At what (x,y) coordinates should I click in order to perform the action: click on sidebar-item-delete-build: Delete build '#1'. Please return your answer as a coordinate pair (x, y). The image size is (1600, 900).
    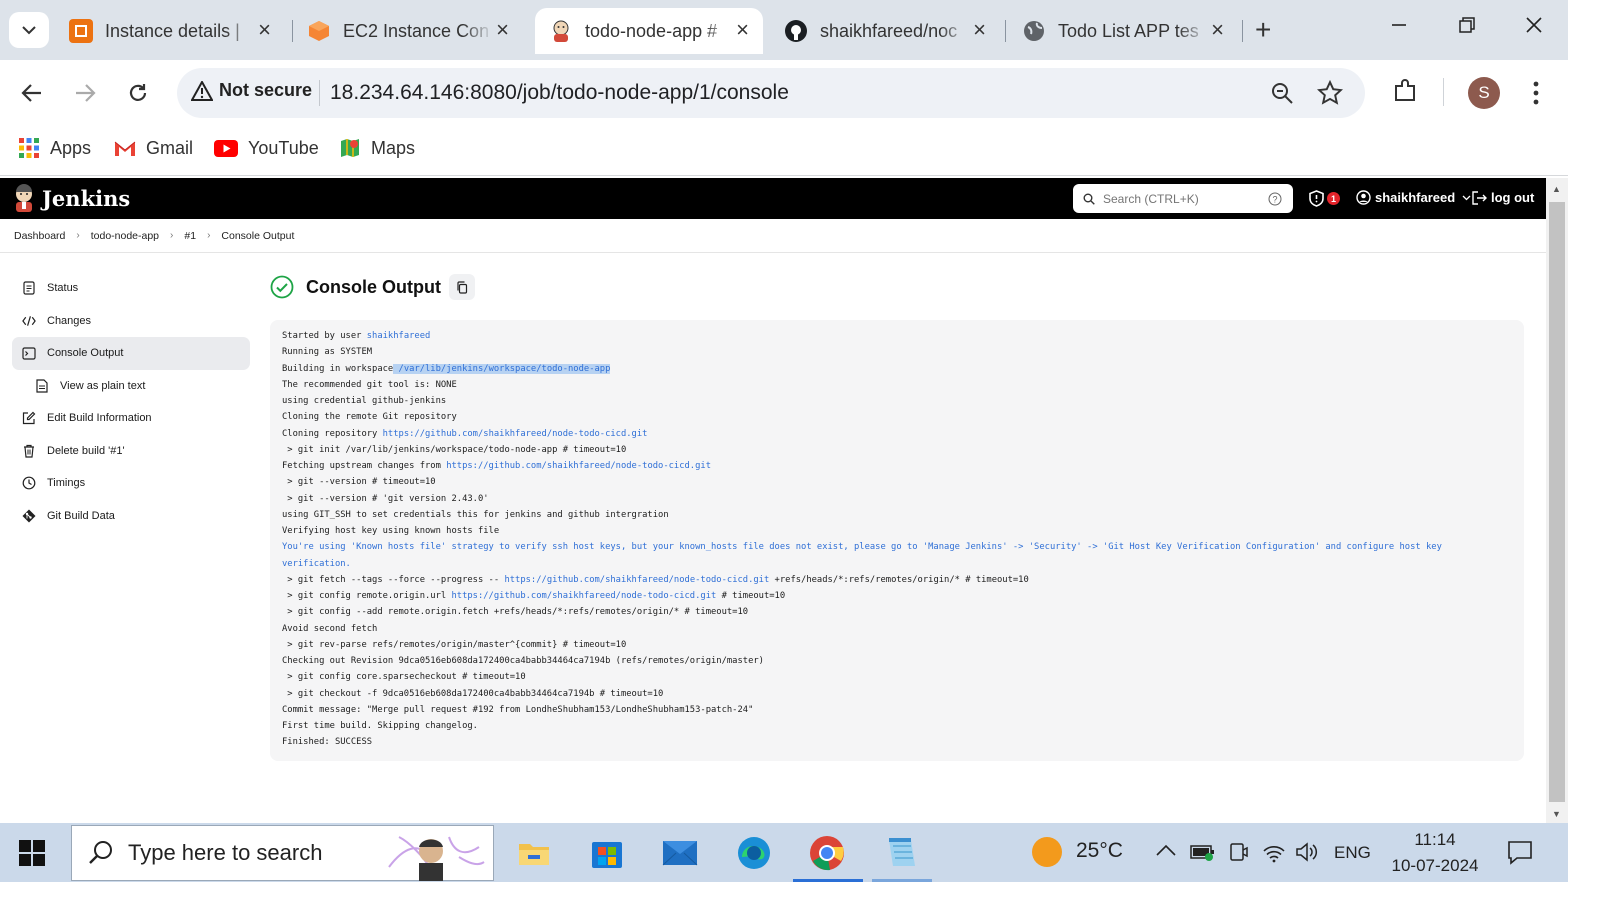
    Looking at the image, I should click on (131, 451).